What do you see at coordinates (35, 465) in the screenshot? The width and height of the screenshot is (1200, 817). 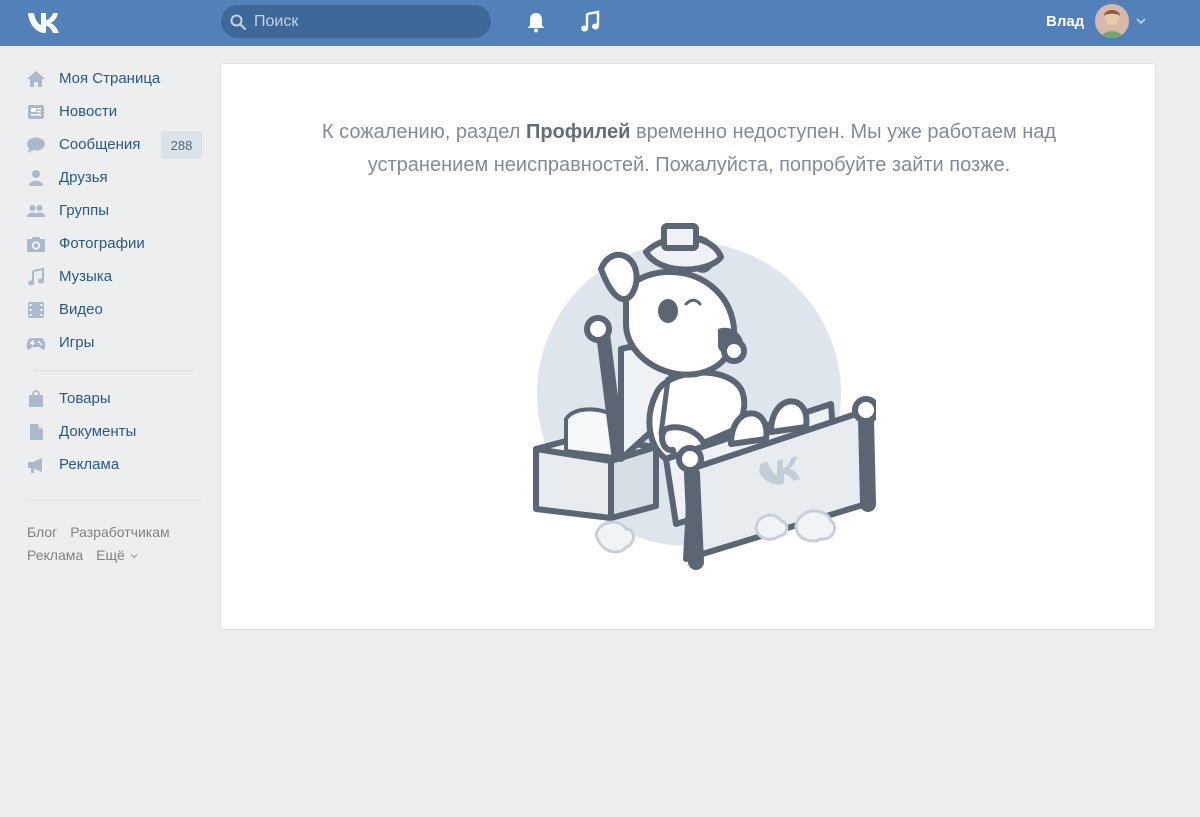 I see `megaphone-icon` at bounding box center [35, 465].